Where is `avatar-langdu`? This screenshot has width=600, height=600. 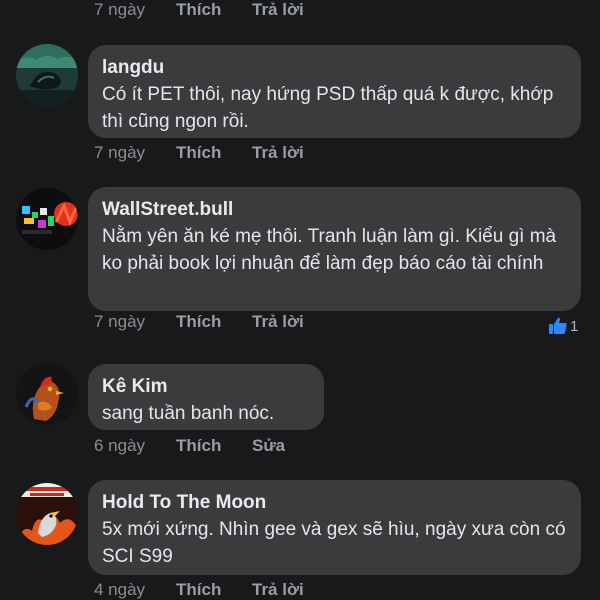 avatar-langdu is located at coordinates (47, 75).